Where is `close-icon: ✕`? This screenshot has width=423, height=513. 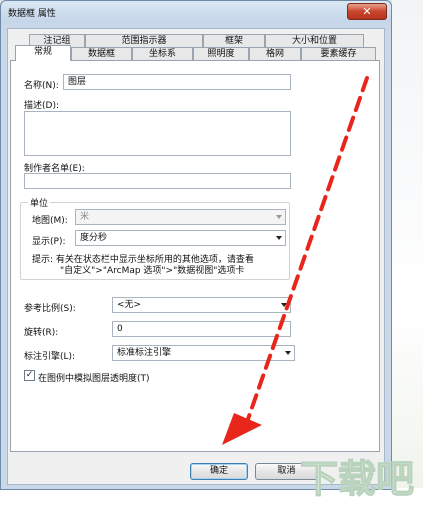 close-icon: ✕ is located at coordinates (367, 11).